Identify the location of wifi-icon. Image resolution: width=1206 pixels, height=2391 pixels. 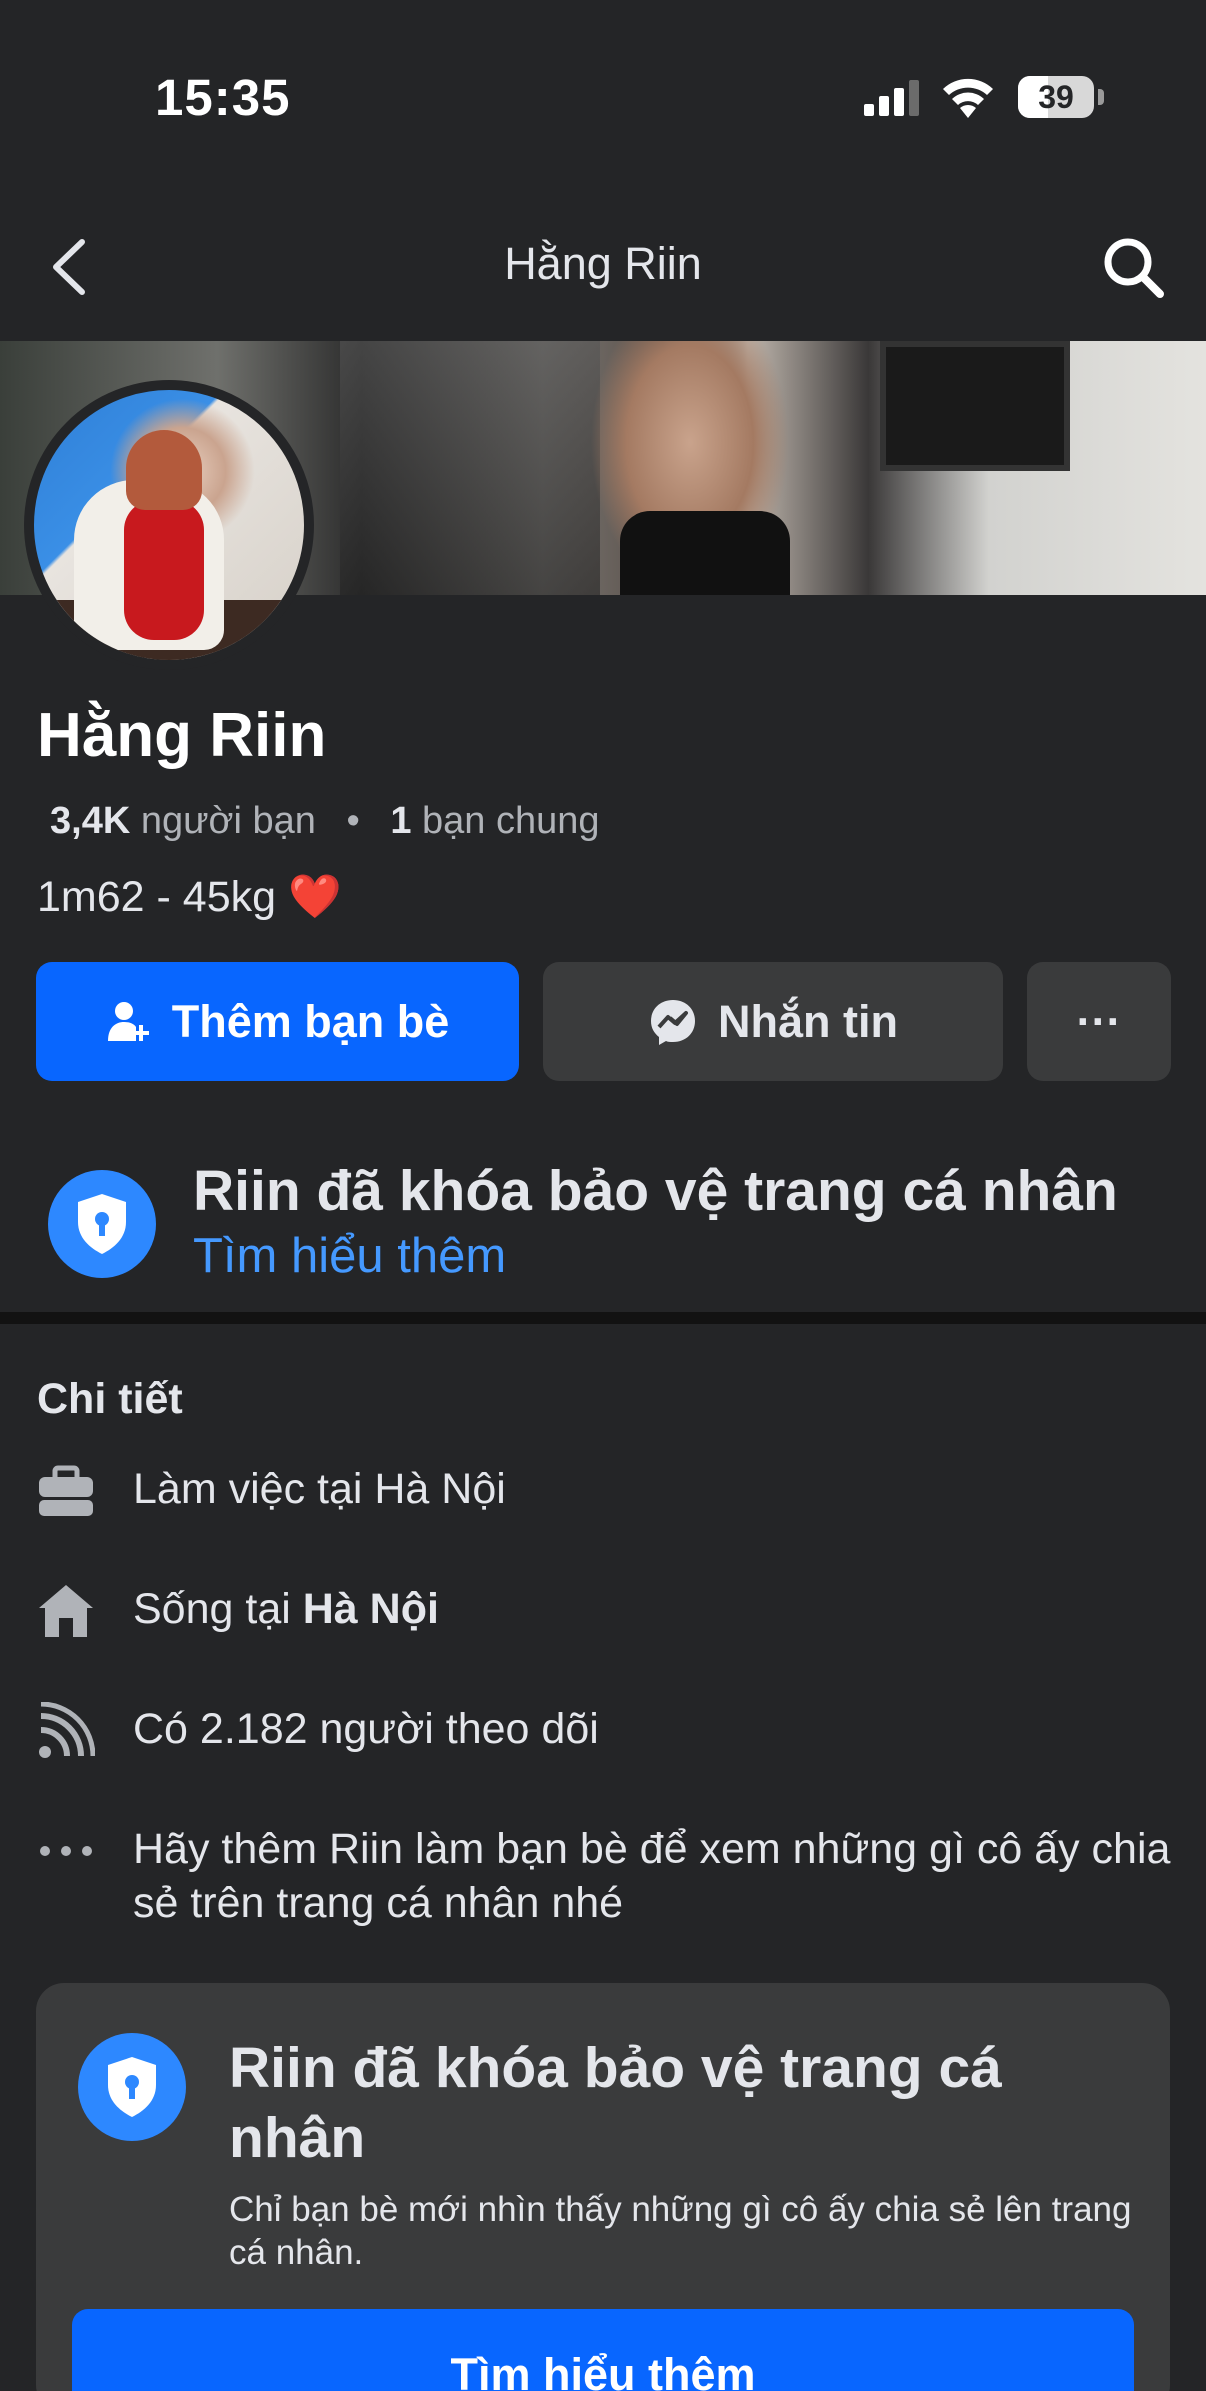
(968, 98).